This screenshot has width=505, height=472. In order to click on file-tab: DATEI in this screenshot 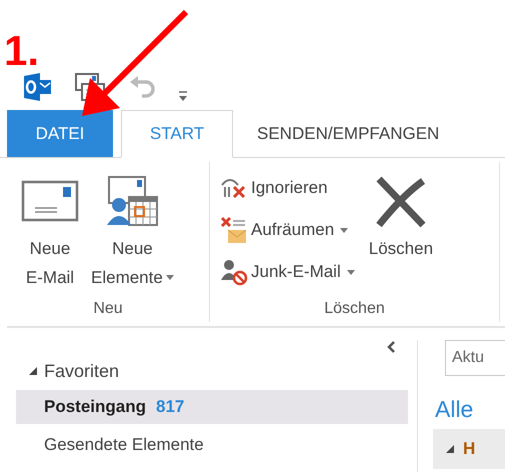, I will do `click(60, 133)`.